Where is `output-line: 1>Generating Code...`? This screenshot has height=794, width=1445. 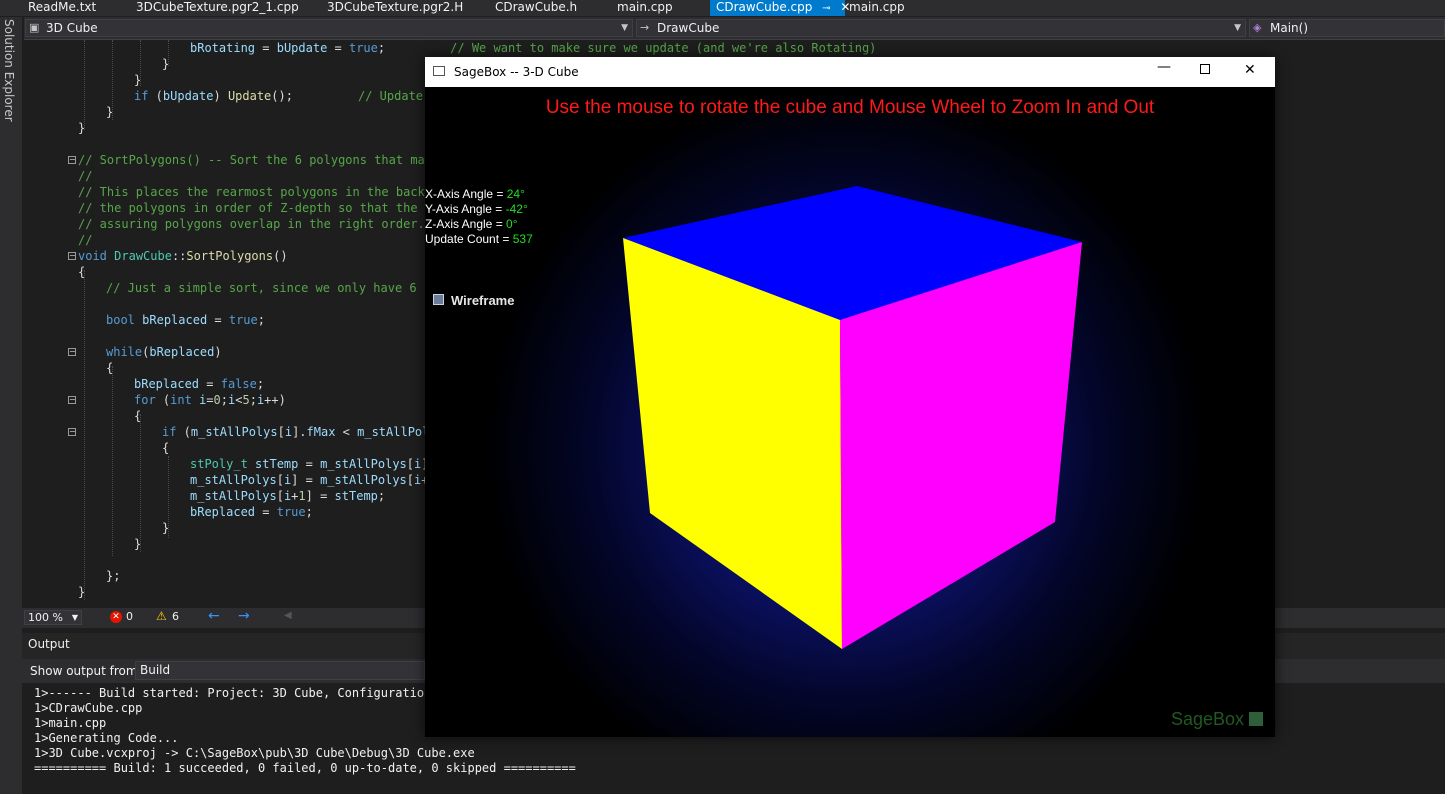
output-line: 1>Generating Code... is located at coordinates (106, 738).